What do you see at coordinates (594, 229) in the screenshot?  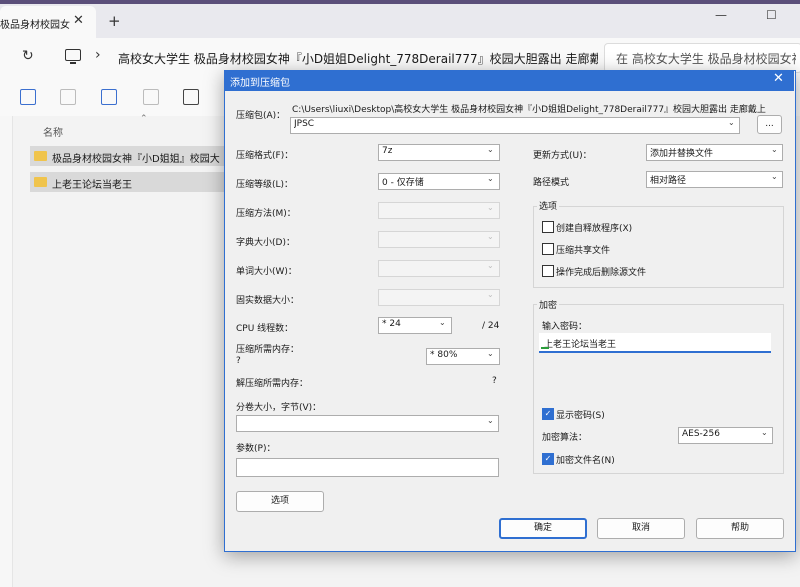 I see `sfx-label: 创建自释放程序(X)` at bounding box center [594, 229].